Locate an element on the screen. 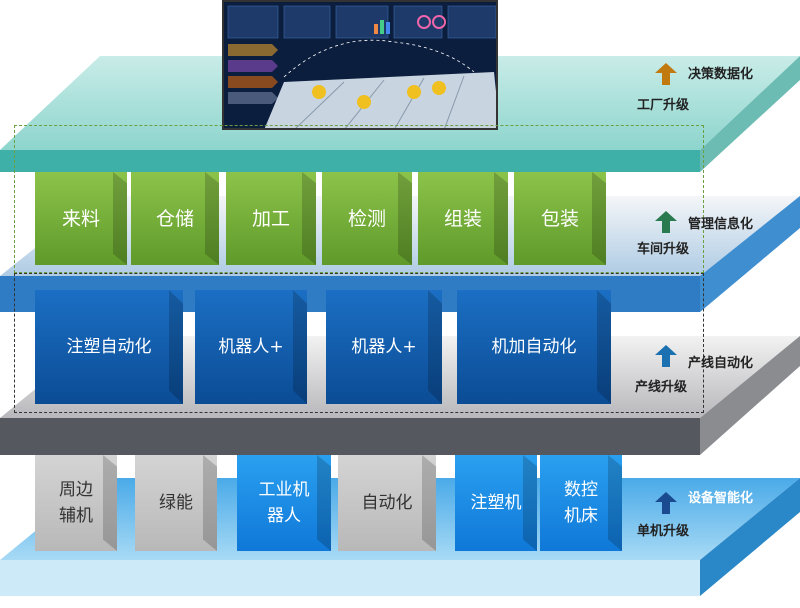 Image resolution: width=800 pixels, height=608 pixels. device-box-label: 工业机器人 is located at coordinates (284, 503).